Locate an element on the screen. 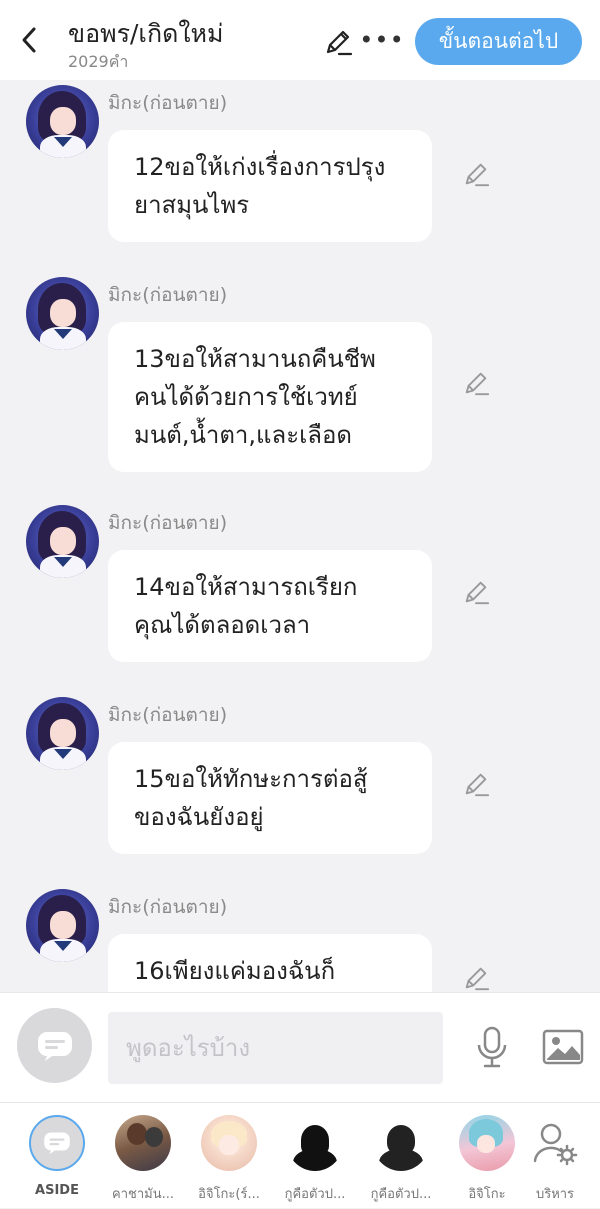 The image size is (600, 1209). message-bubble: 14ขอให้สามารถเรียก คุณได้ตลอดเวลา is located at coordinates (270, 606).